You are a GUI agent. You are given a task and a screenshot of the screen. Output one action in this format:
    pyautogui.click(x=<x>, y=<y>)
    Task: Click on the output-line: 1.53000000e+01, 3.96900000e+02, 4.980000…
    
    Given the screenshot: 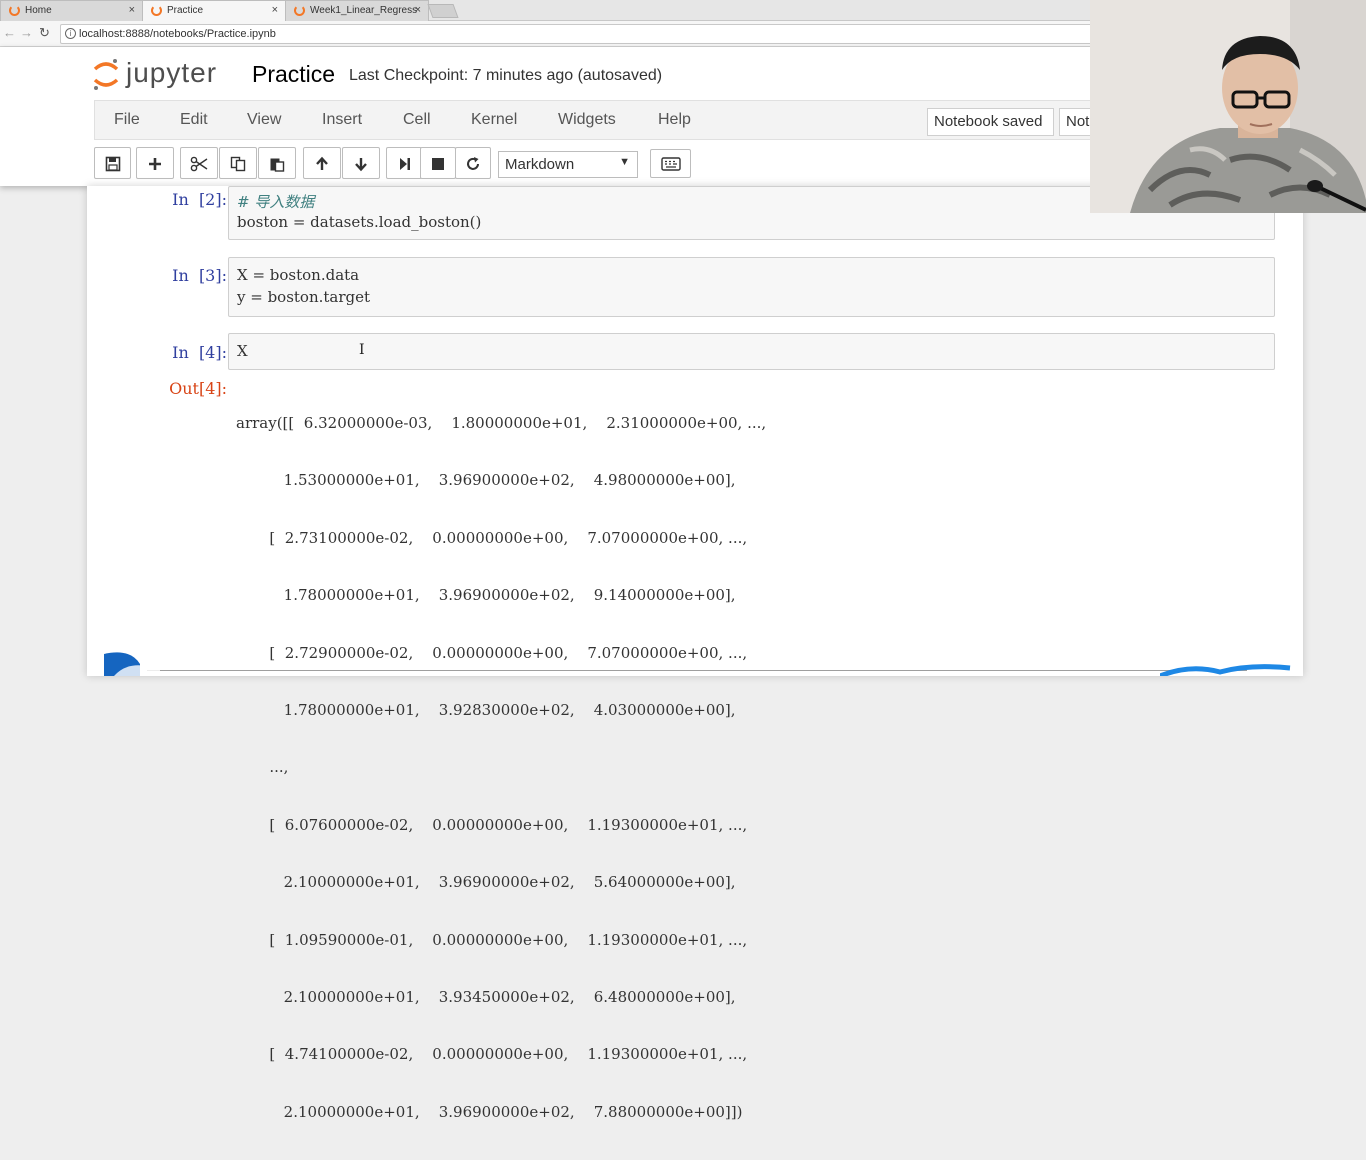 What is the action you would take?
    pyautogui.click(x=486, y=480)
    